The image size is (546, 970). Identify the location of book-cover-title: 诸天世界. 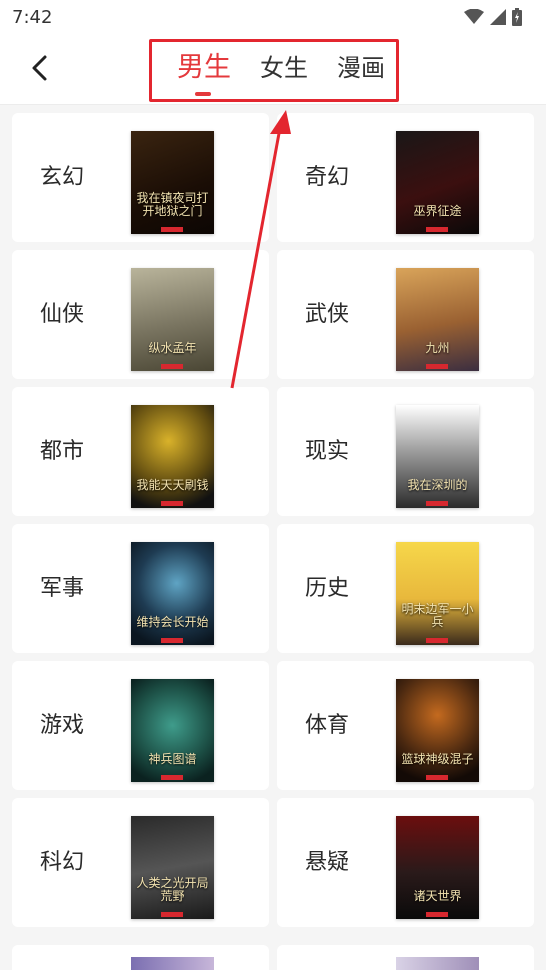
(437, 896).